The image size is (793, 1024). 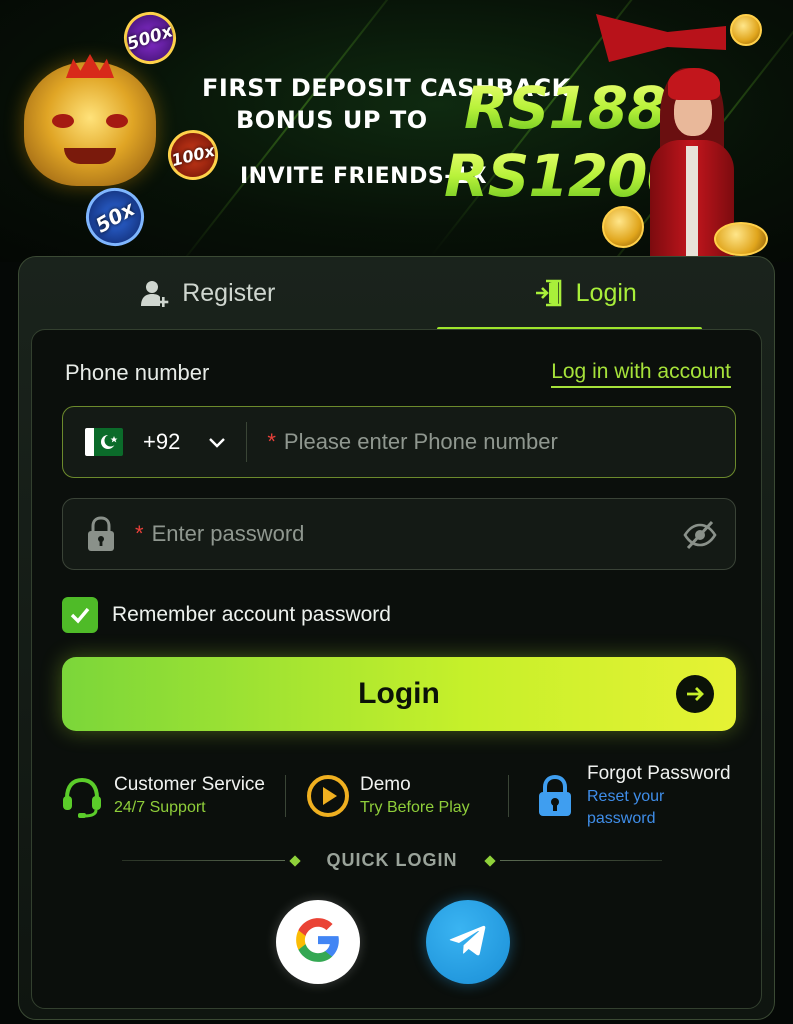 I want to click on quick-login-label: QUICK LOGIN, so click(x=392, y=860).